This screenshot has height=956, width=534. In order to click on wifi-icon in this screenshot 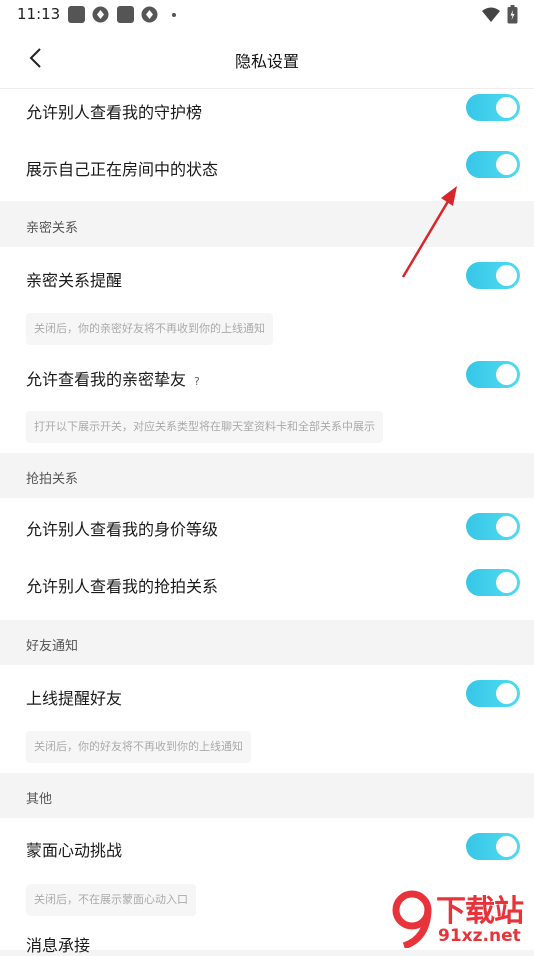, I will do `click(491, 14)`.